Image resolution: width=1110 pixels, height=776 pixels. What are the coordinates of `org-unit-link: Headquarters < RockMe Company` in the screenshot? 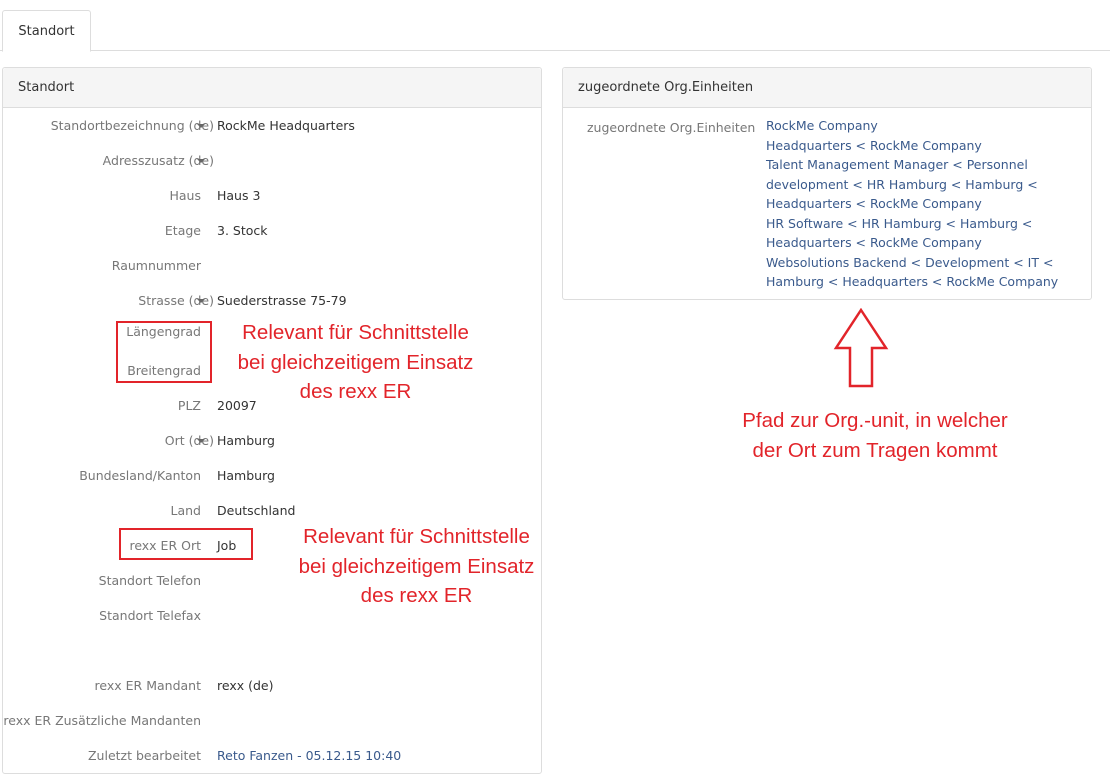 It's located at (916, 146).